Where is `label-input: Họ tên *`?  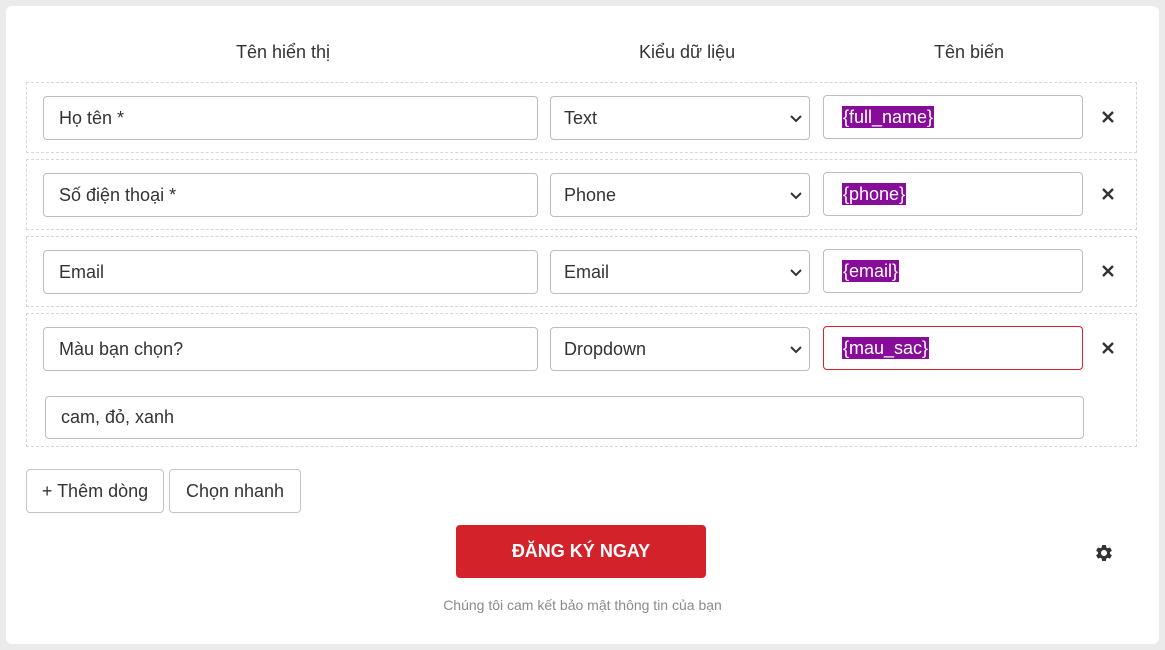 label-input: Họ tên * is located at coordinates (290, 118).